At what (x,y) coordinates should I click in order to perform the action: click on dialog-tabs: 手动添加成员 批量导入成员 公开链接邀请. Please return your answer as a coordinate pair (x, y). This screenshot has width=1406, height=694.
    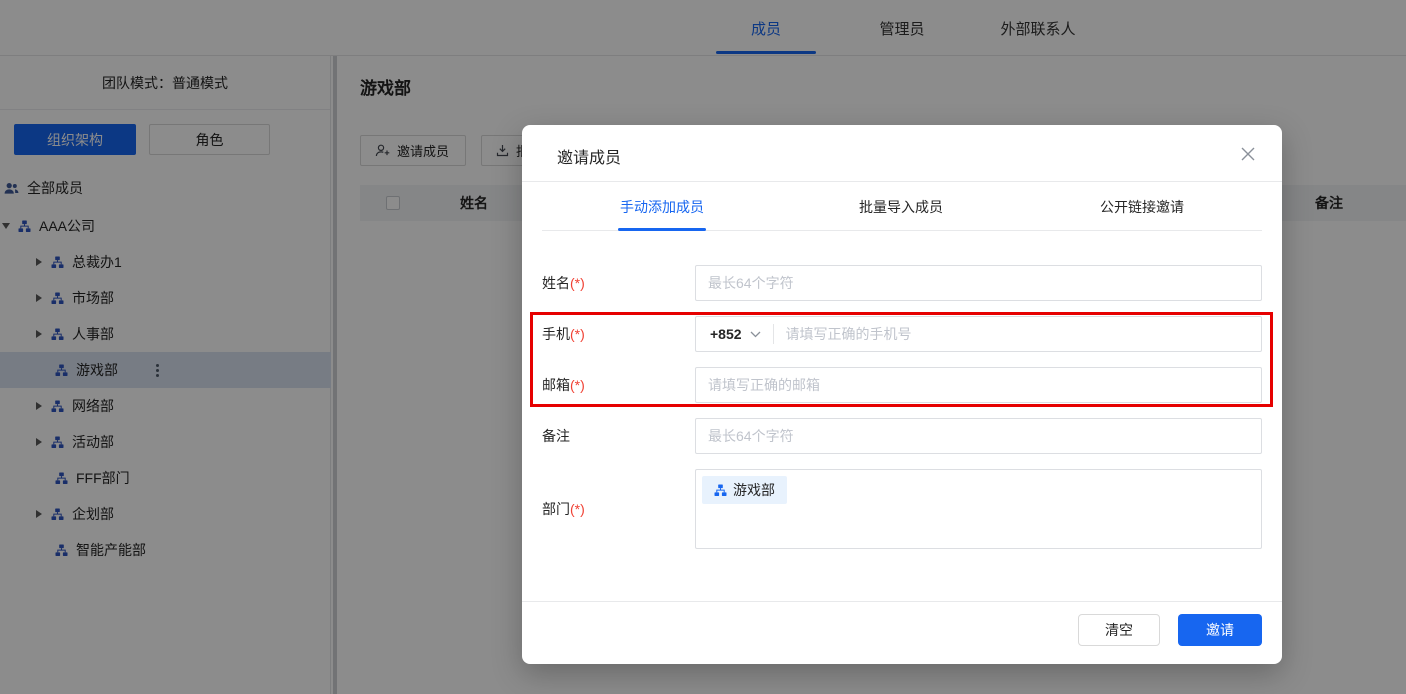
    Looking at the image, I should click on (902, 206).